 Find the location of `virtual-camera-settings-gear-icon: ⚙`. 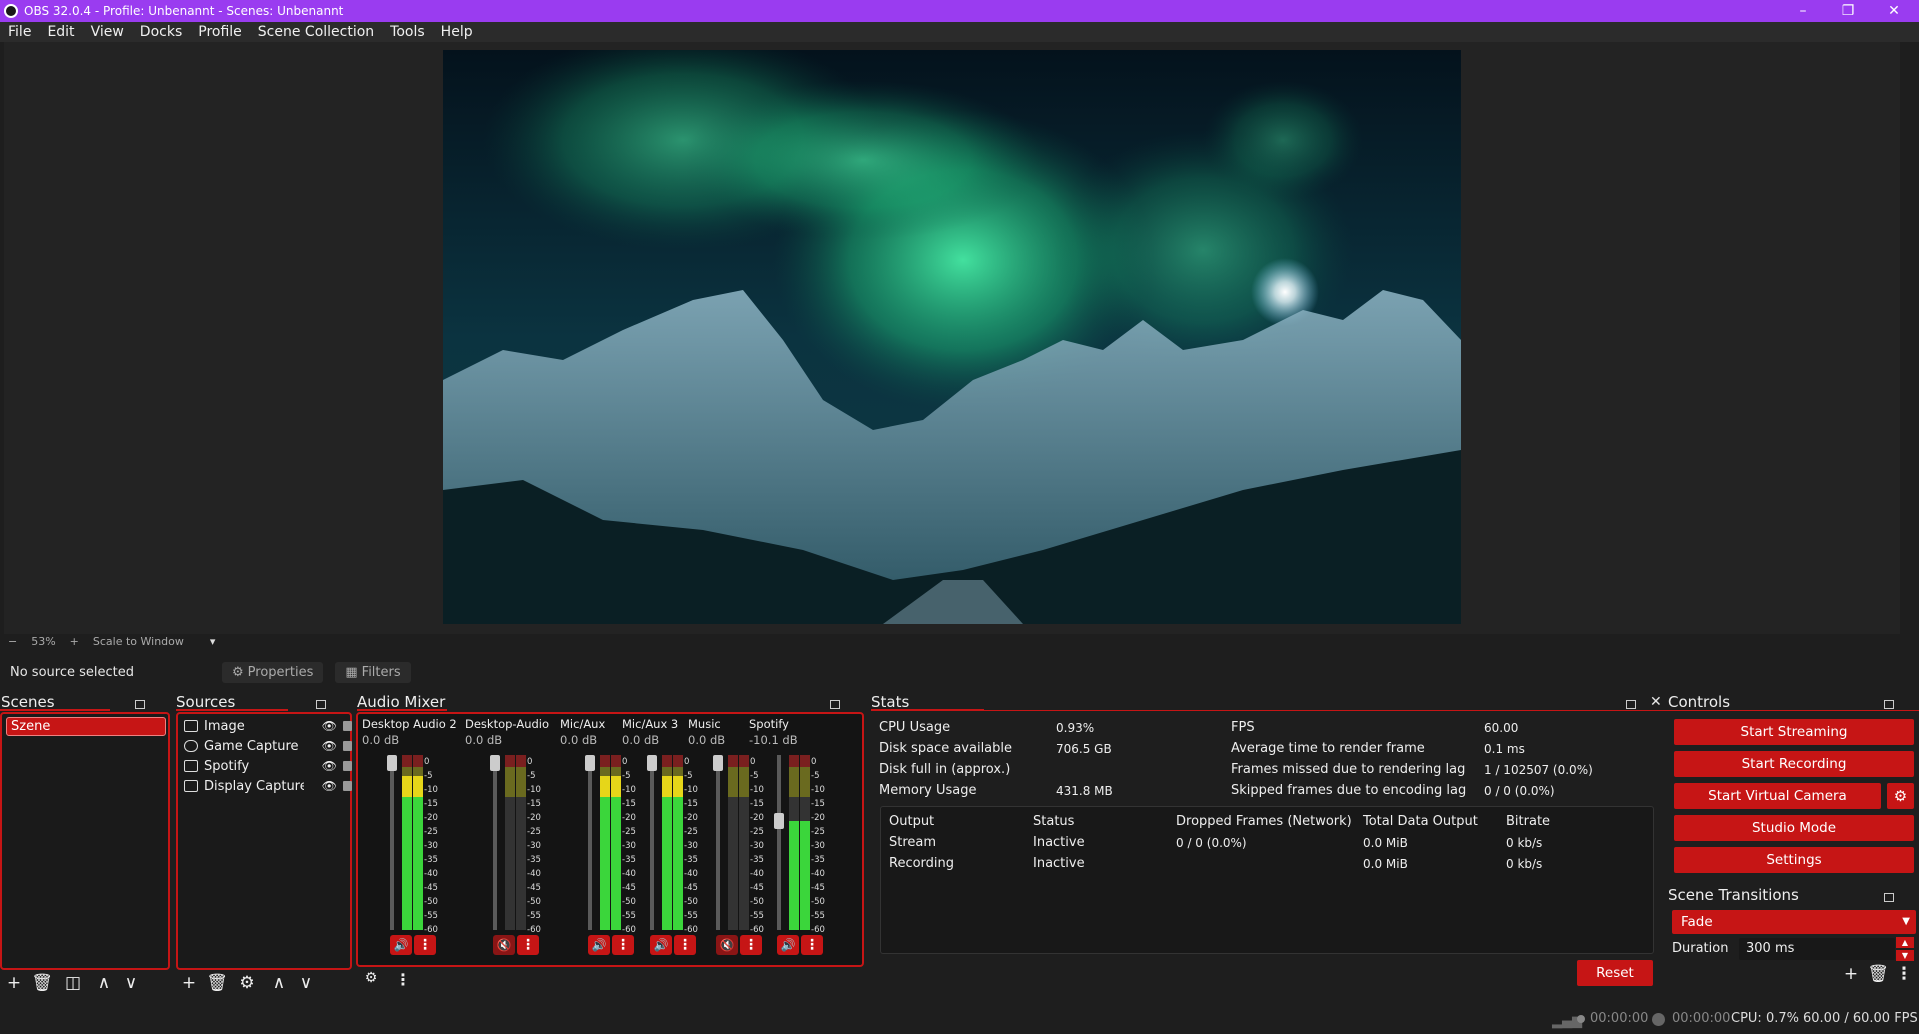

virtual-camera-settings-gear-icon: ⚙ is located at coordinates (1900, 796).